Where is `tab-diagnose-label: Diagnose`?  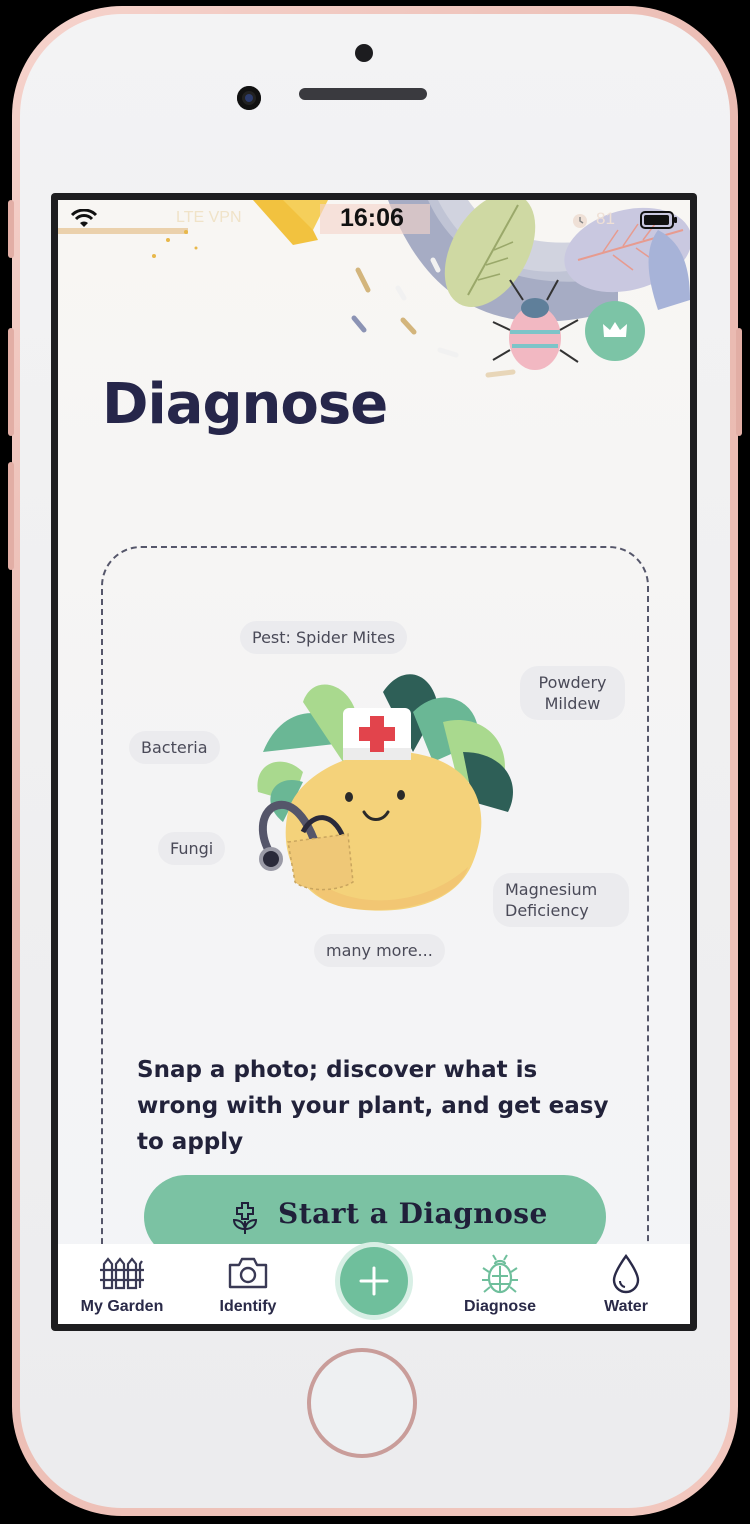
tab-diagnose-label: Diagnose is located at coordinates (499, 1306).